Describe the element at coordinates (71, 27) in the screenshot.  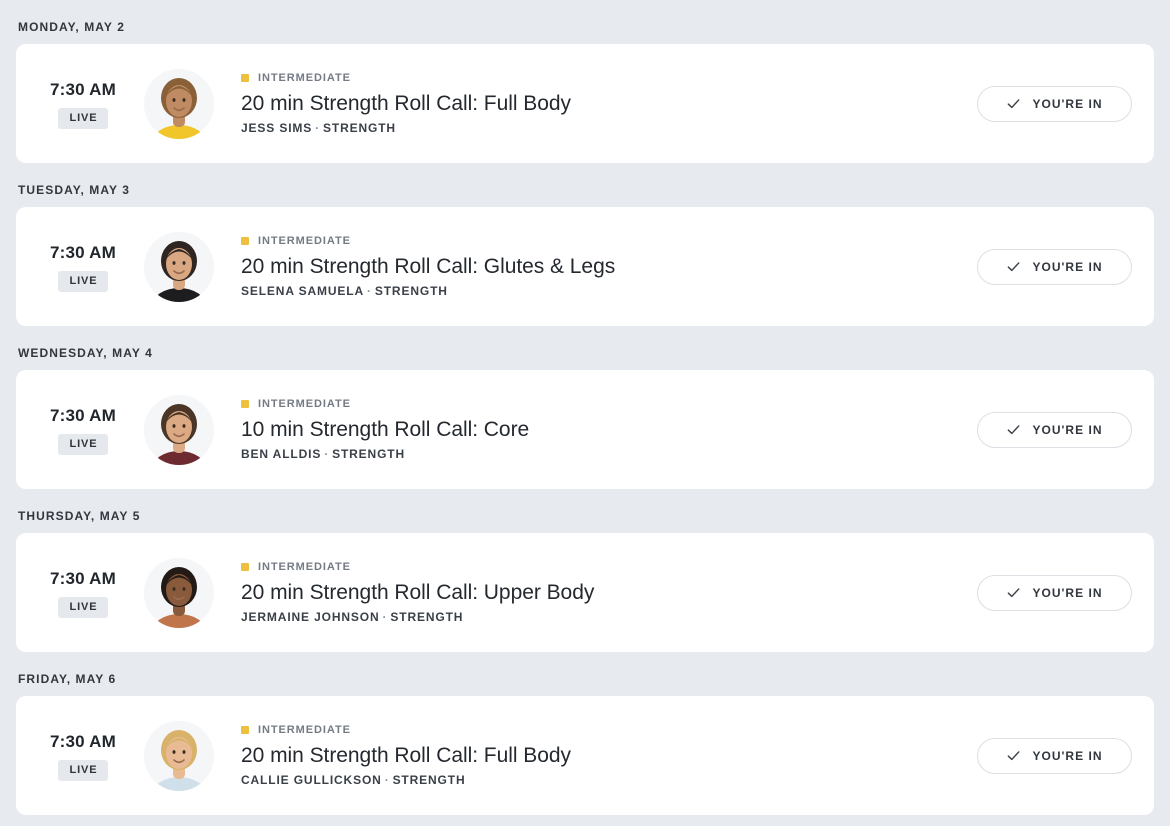
I see `day-header: MONDAY, MAY 2` at that location.